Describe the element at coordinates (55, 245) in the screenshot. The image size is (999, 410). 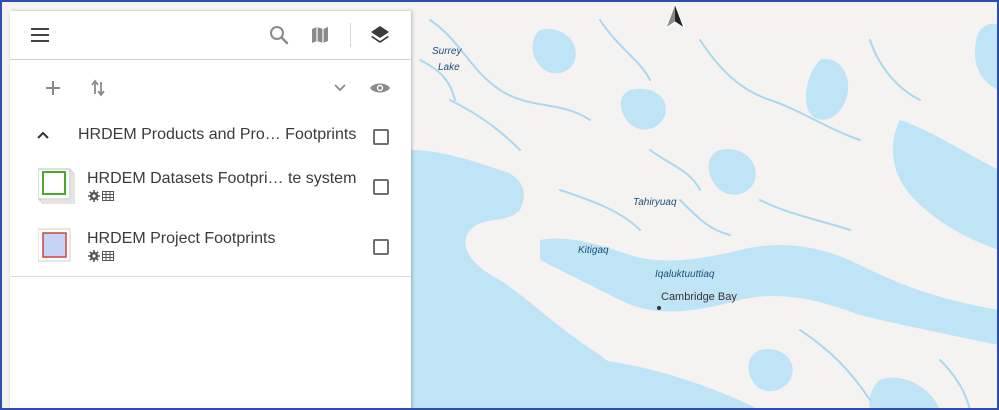
I see `project-legend-thumbnail` at that location.